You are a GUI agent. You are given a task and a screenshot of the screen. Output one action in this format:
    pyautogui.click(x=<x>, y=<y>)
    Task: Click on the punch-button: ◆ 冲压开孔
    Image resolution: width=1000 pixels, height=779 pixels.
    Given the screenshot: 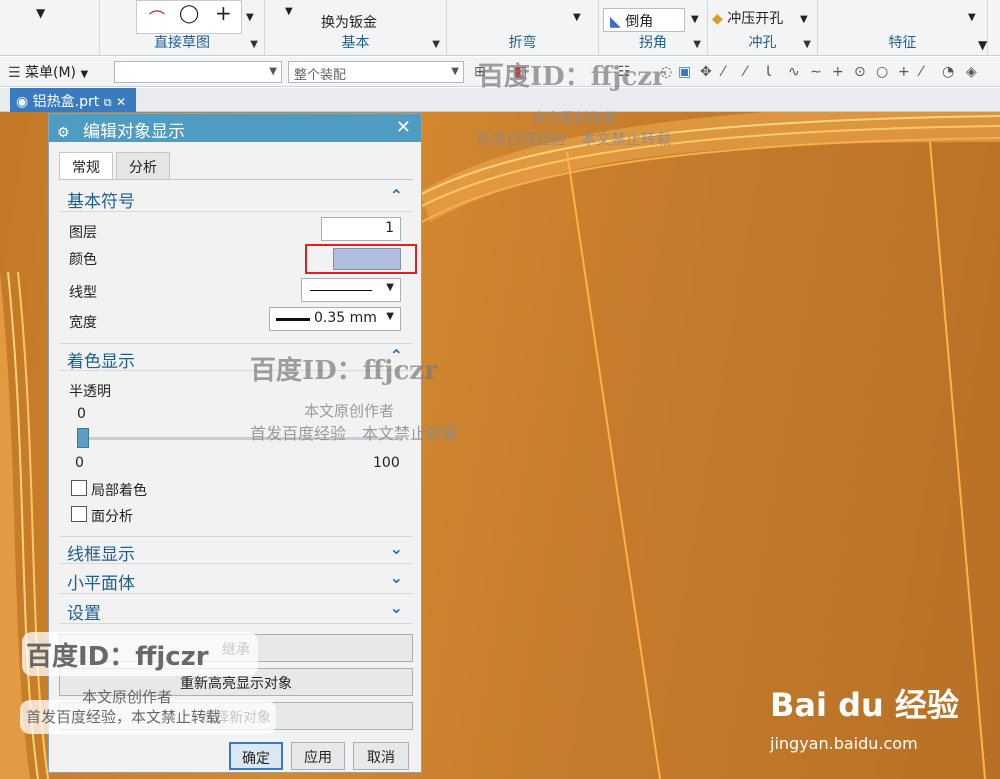 What is the action you would take?
    pyautogui.click(x=754, y=20)
    